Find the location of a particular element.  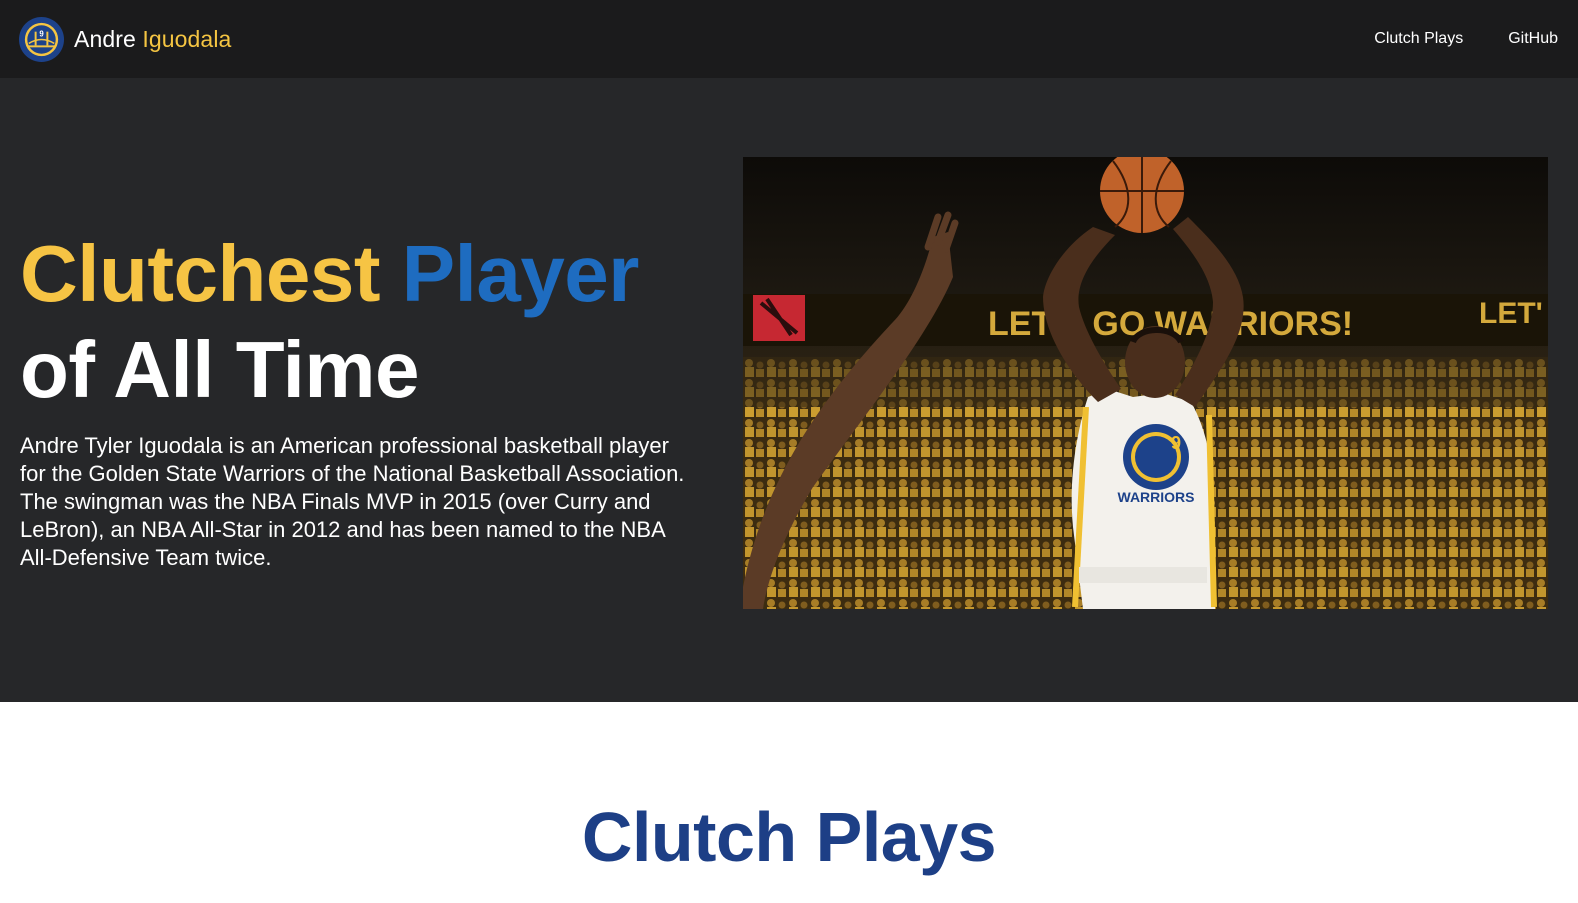

nav-link-github: GitHub is located at coordinates (1533, 39).